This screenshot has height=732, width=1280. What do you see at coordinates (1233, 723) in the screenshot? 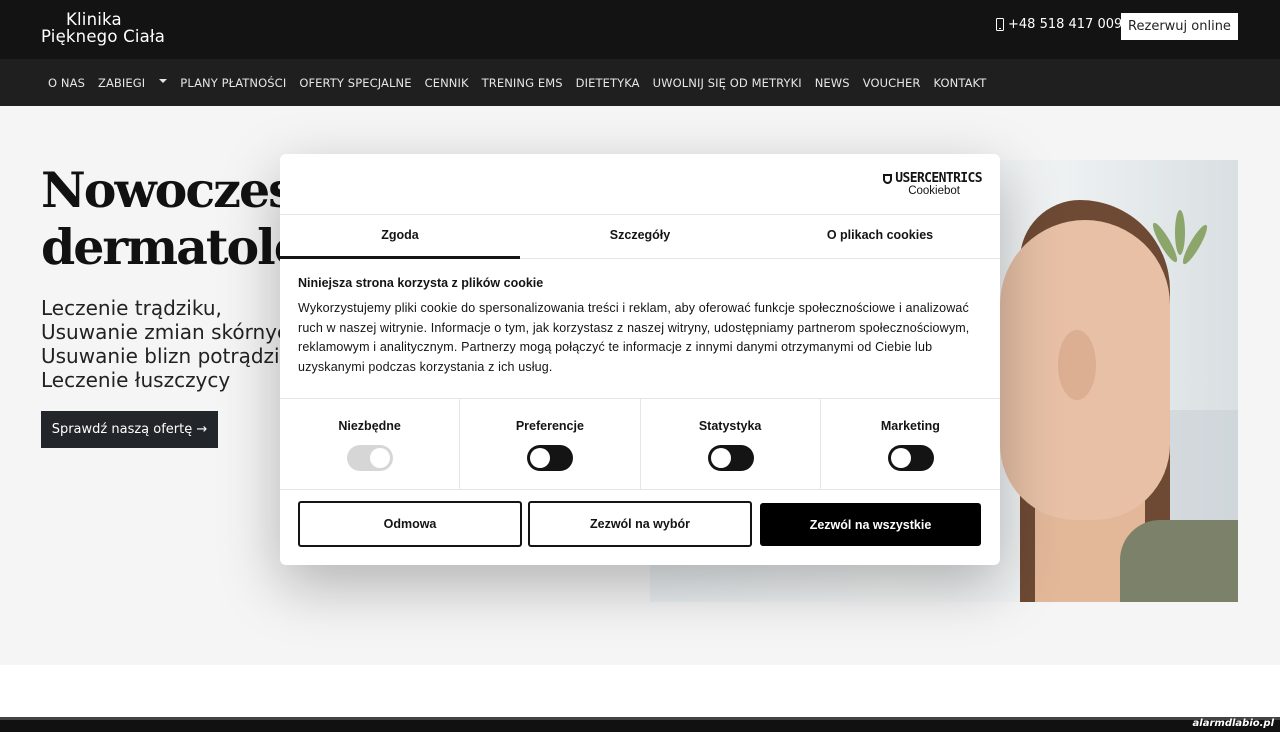
I see `watermark: alarmdlabio.pl` at bounding box center [1233, 723].